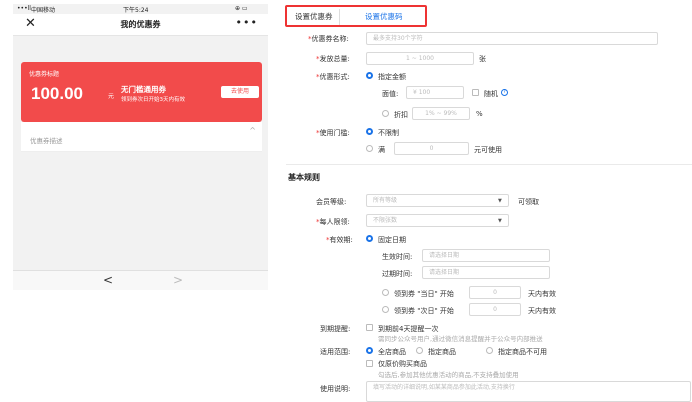 The image size is (692, 402). I want to click on fixed-amount-radio, so click(369, 75).